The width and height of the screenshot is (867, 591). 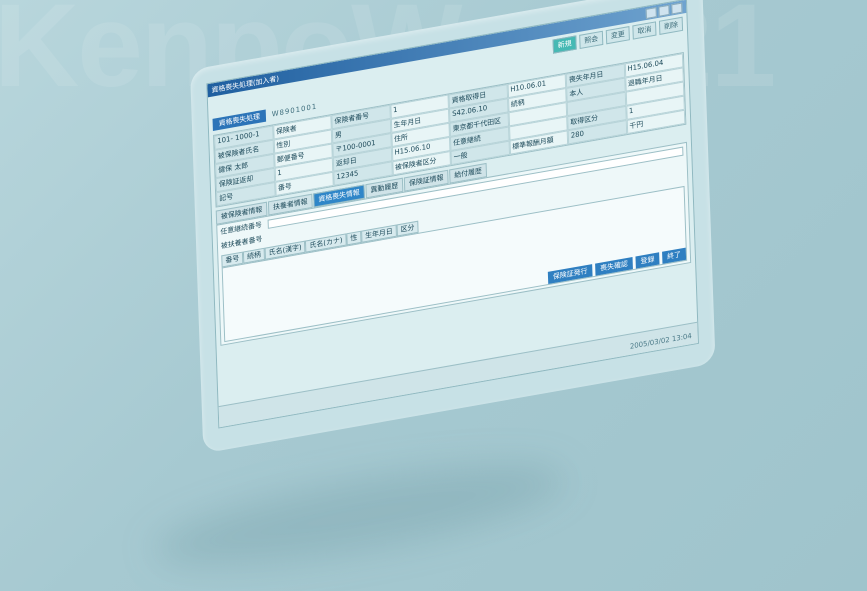 I want to click on minimize-icon, so click(x=651, y=12).